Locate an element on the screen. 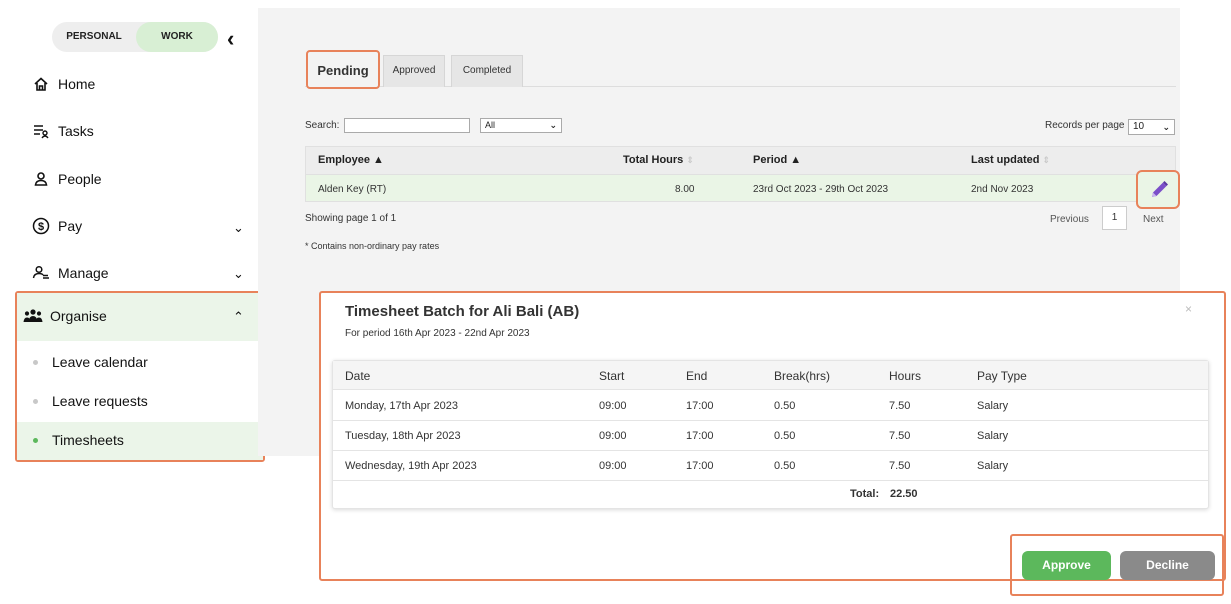  pencil-icon is located at coordinates (1160, 189).